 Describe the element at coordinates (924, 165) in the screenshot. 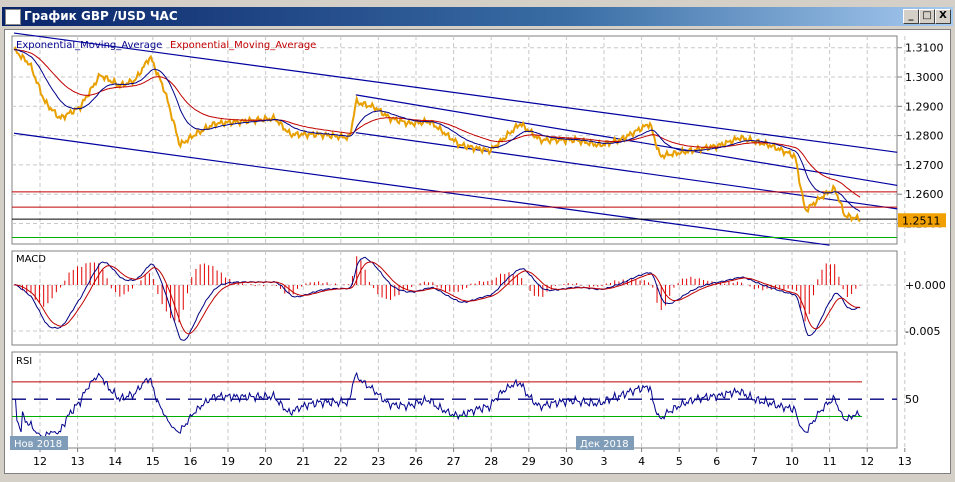

I see `price-tick-label: 1.2700` at that location.